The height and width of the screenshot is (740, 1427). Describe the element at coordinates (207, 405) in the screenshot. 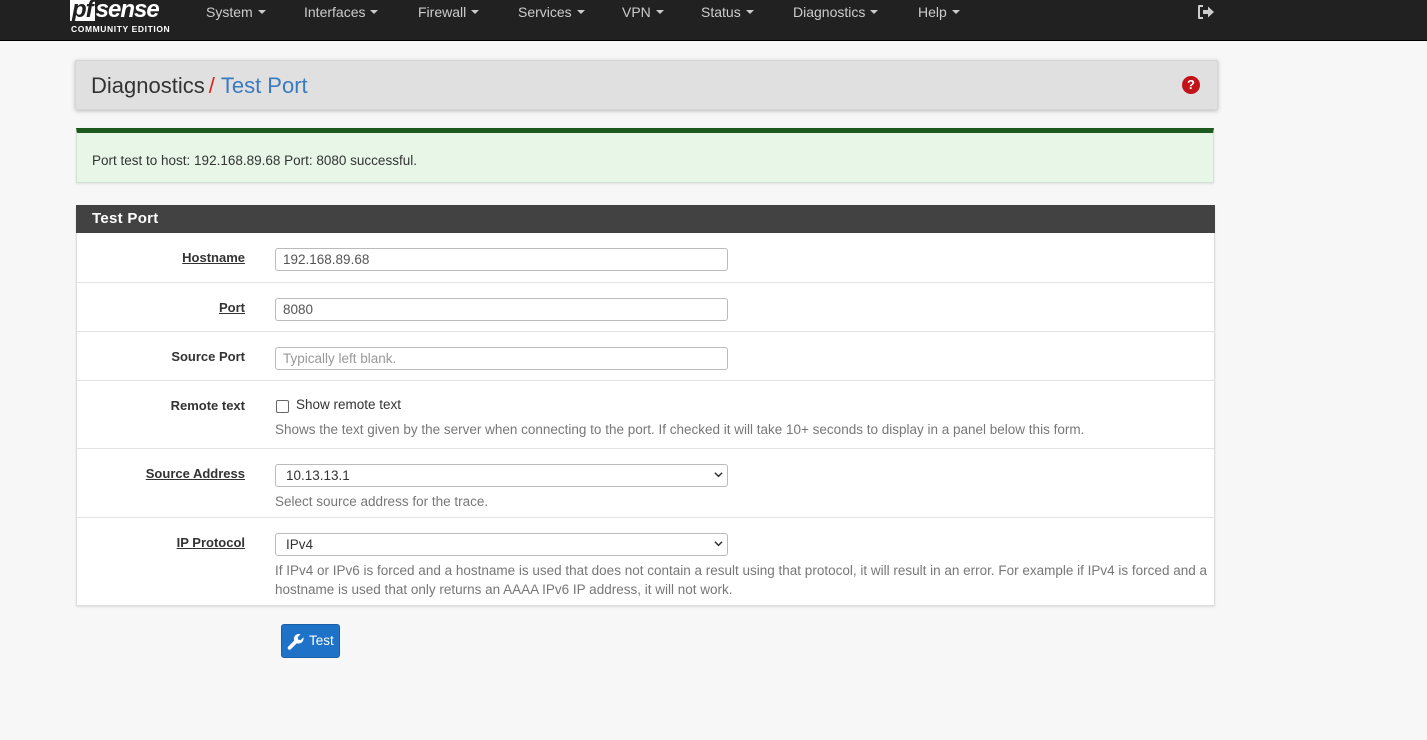

I see `remote-text-label: Remote text` at that location.